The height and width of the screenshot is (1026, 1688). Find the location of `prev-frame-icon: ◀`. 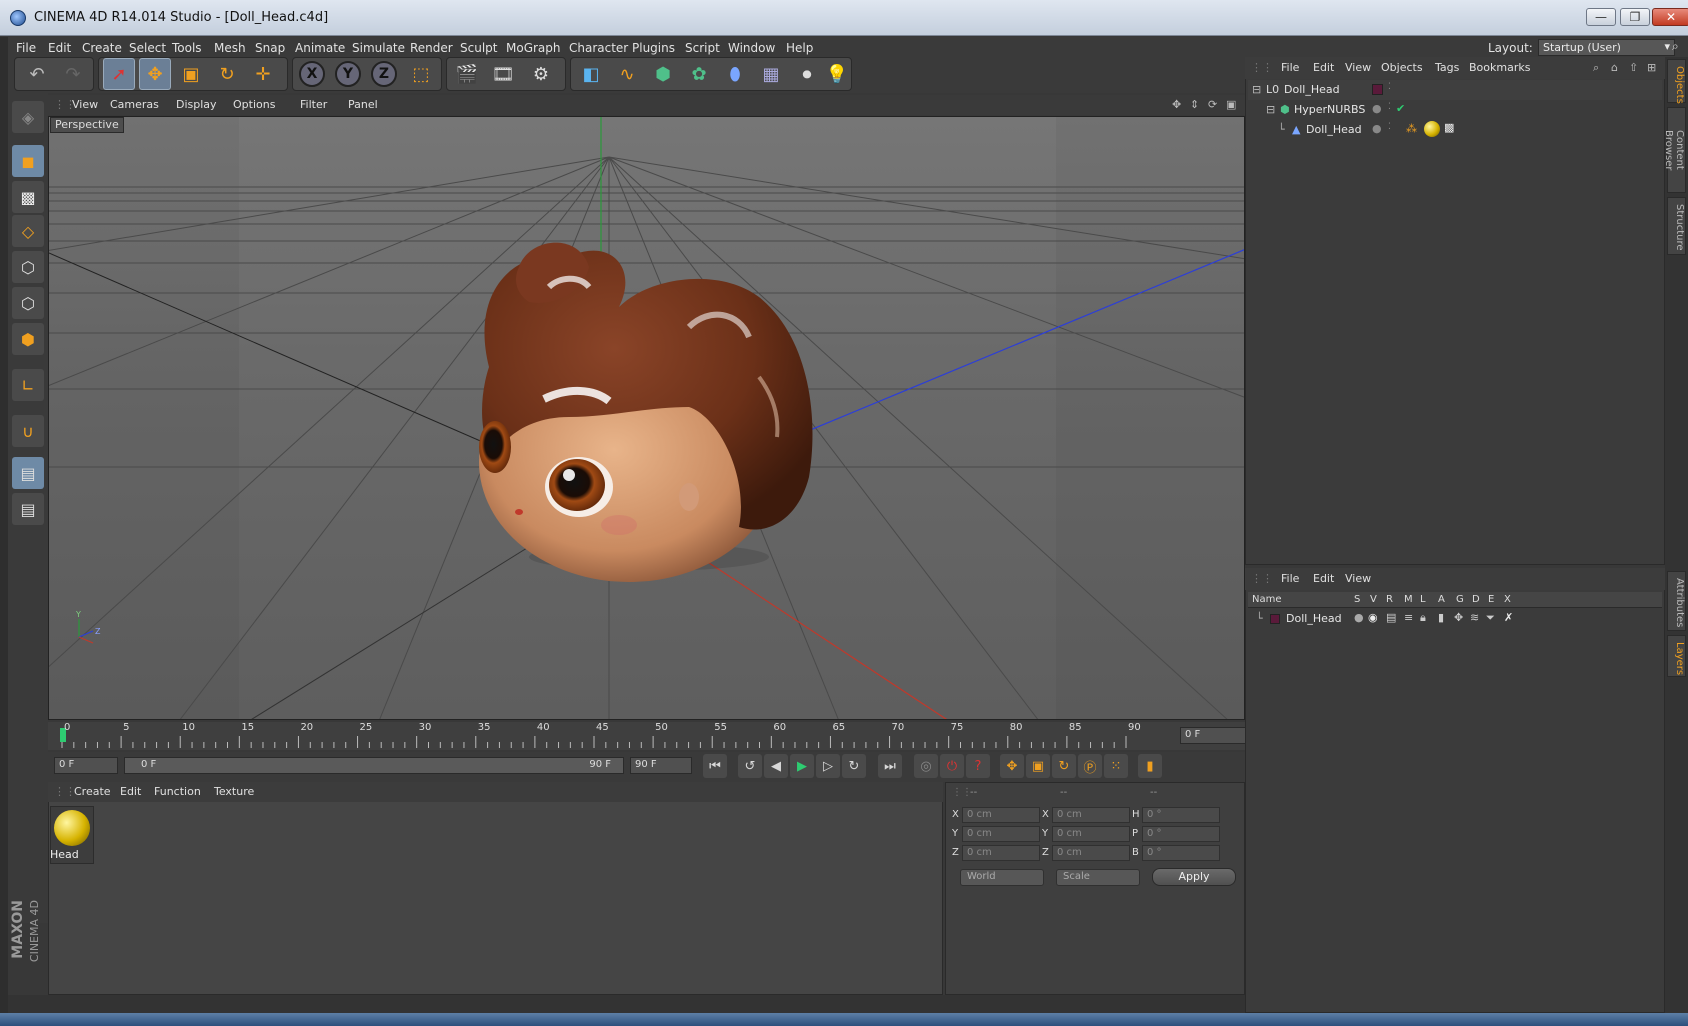

prev-frame-icon: ◀ is located at coordinates (776, 766).